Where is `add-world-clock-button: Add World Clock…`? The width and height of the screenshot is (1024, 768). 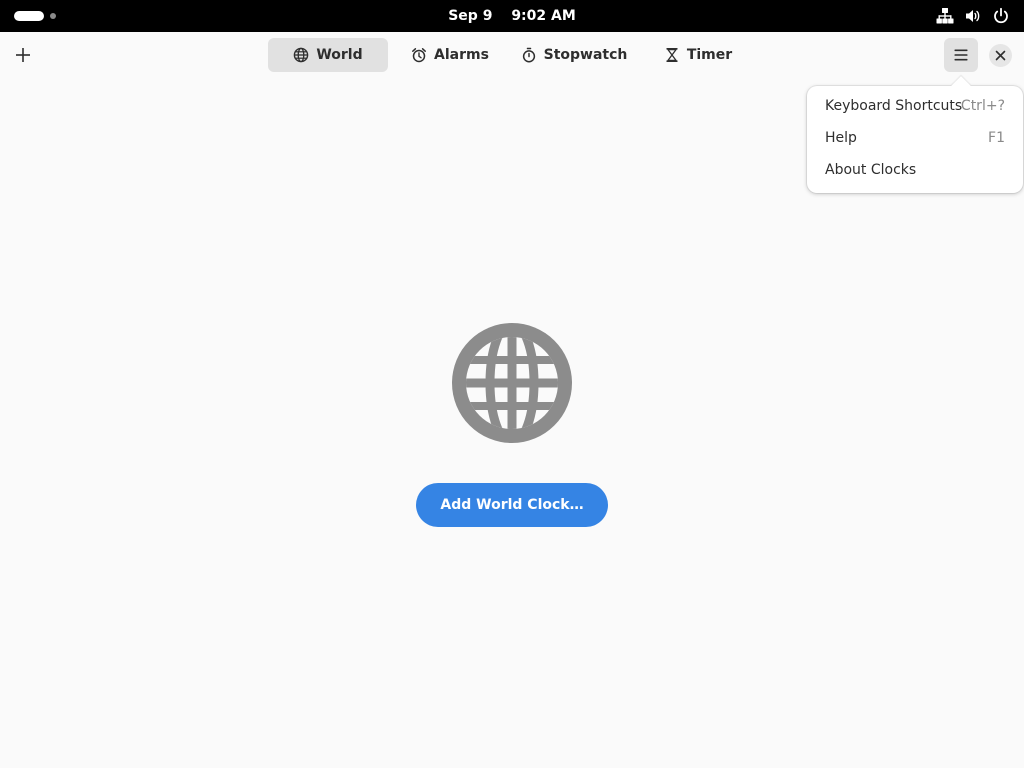
add-world-clock-button: Add World Clock… is located at coordinates (512, 505).